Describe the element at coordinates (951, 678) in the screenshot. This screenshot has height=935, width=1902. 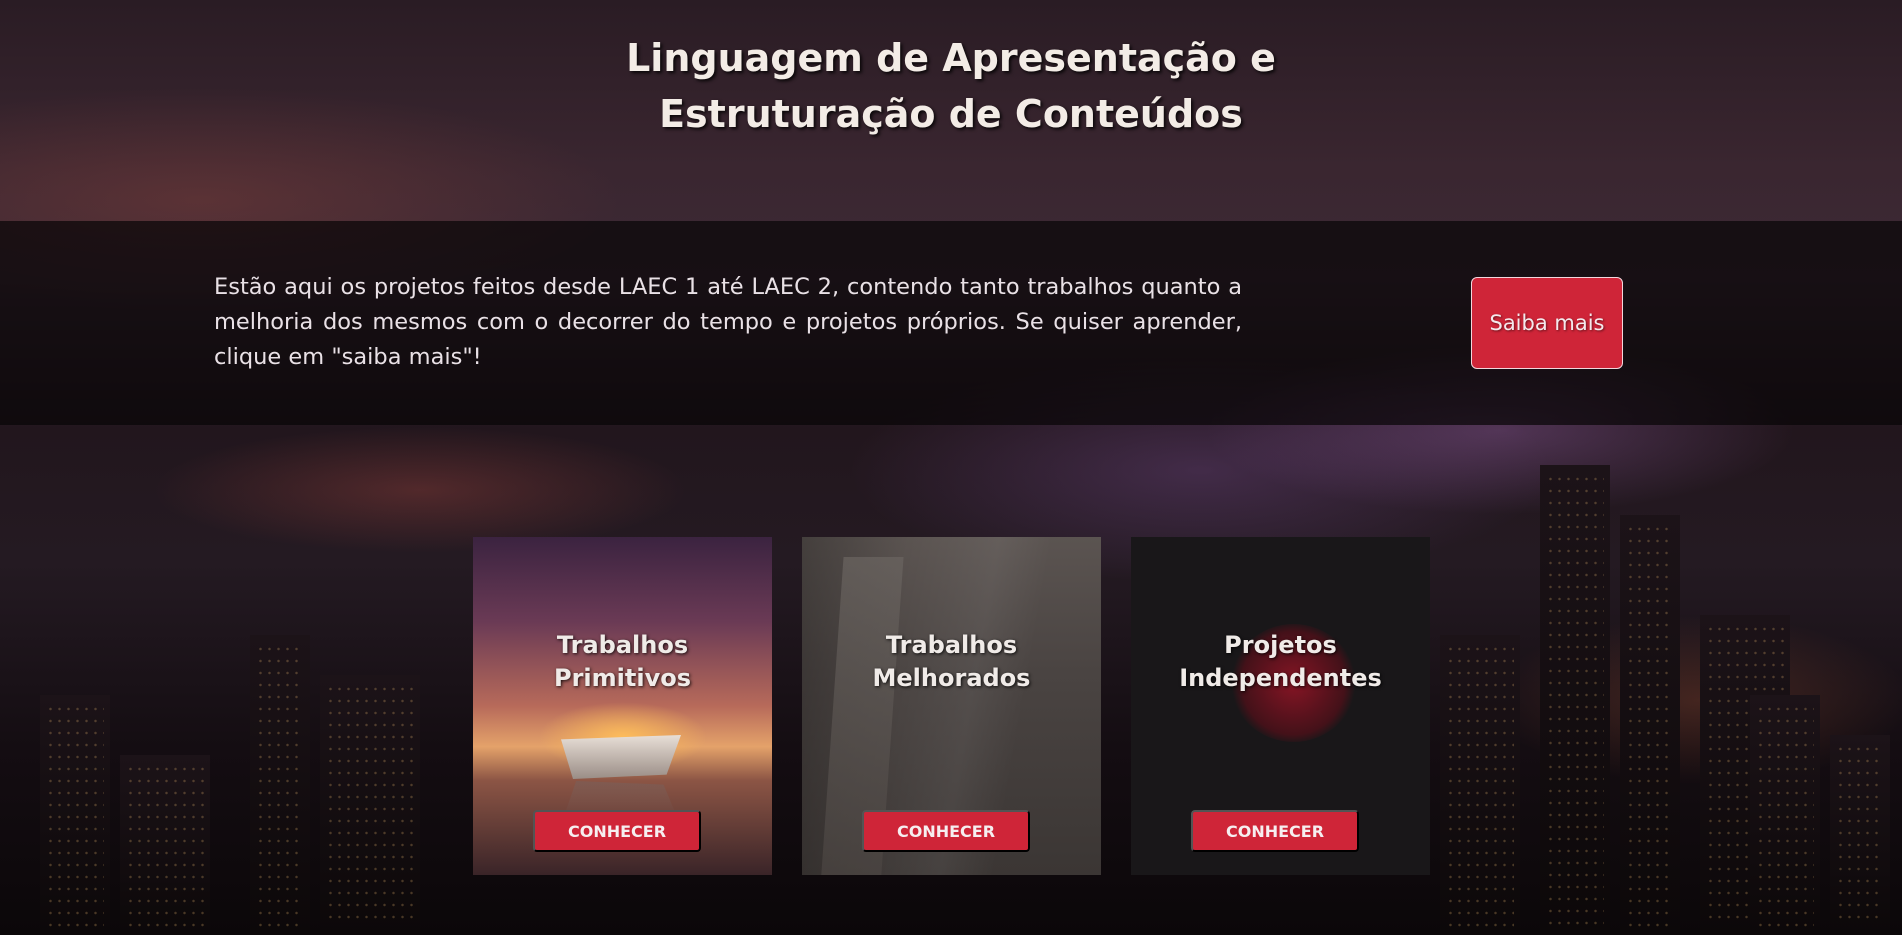
I see `card-title-line-2: Melhorados` at that location.